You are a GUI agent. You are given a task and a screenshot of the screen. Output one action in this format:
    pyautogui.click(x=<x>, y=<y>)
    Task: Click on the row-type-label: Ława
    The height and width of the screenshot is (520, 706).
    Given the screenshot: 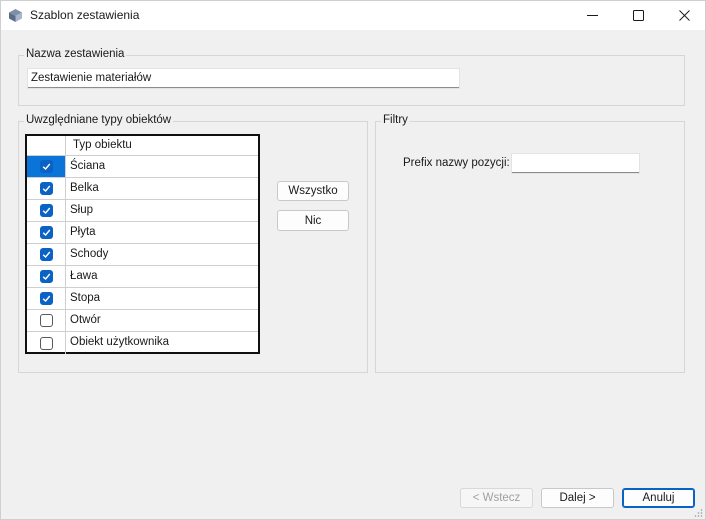 What is the action you would take?
    pyautogui.click(x=84, y=276)
    